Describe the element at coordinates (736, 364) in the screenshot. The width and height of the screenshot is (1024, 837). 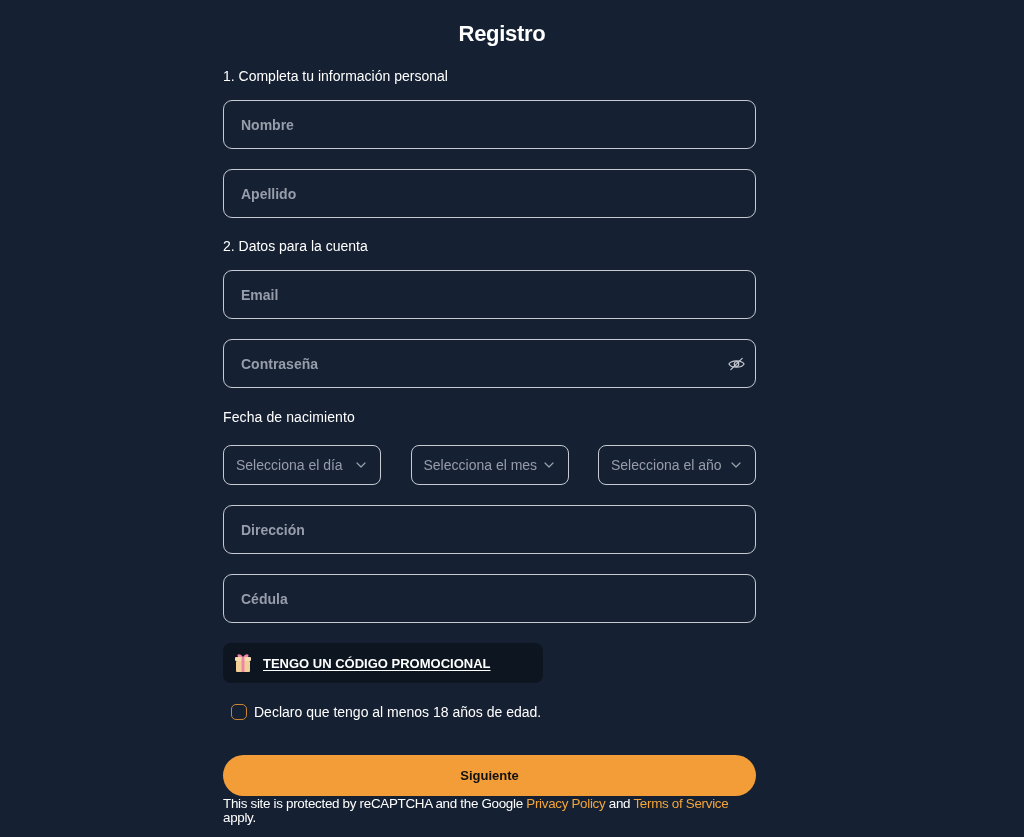
I see `eye-slash-icon` at that location.